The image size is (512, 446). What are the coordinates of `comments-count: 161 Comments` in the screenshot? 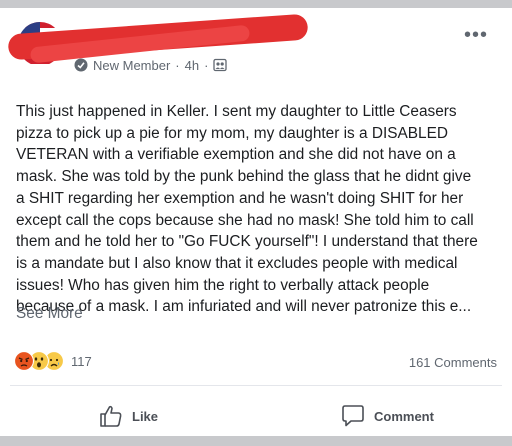 It's located at (453, 362).